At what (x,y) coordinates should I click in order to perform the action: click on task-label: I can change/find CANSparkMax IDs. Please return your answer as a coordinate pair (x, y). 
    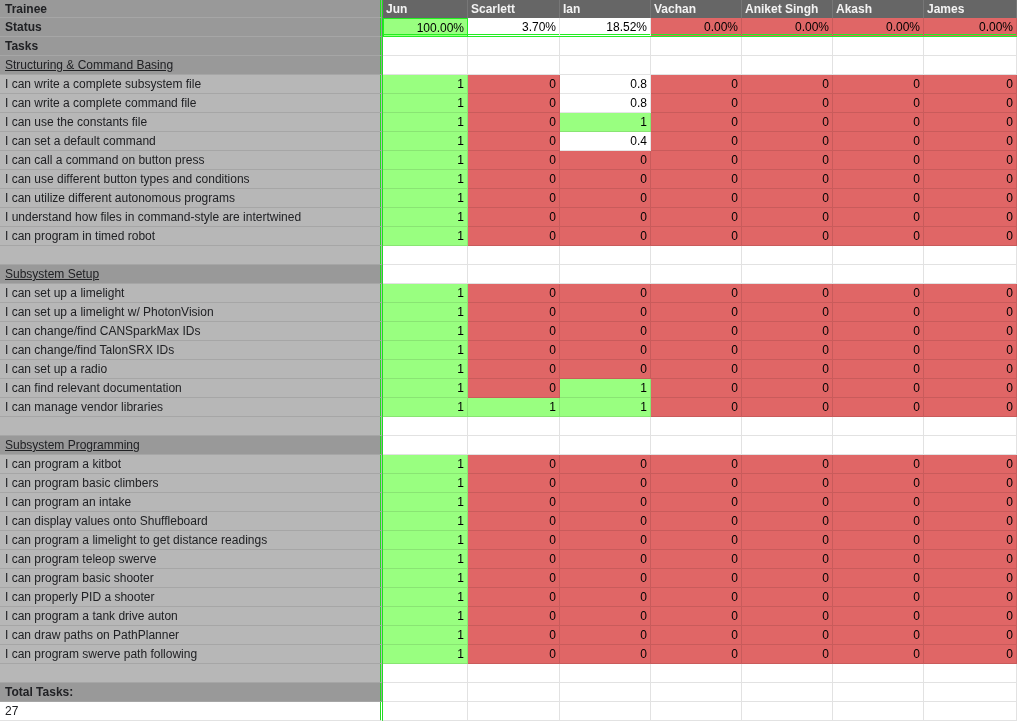
    Looking at the image, I should click on (191, 331).